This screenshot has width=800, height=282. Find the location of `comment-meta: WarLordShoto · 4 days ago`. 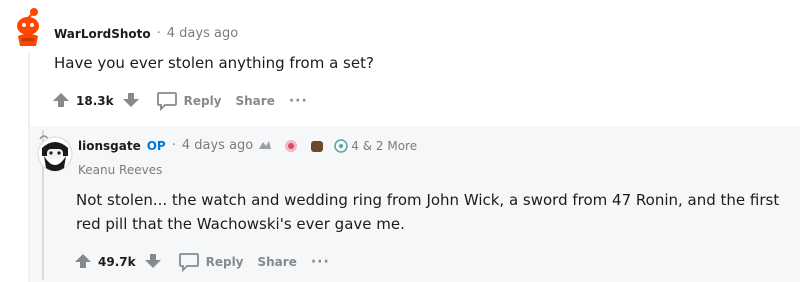

comment-meta: WarLordShoto · 4 days ago is located at coordinates (146, 33).